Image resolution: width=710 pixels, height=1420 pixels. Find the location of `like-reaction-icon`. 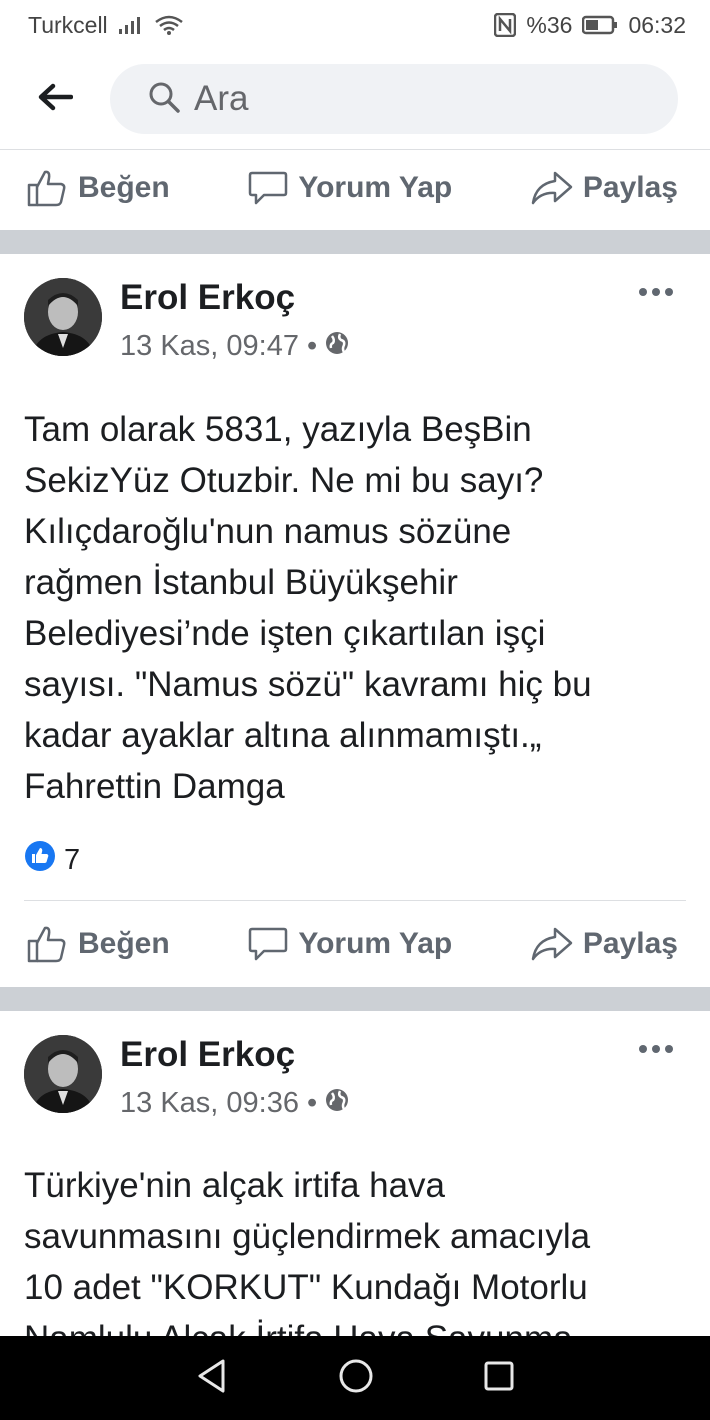

like-reaction-icon is located at coordinates (40, 860).